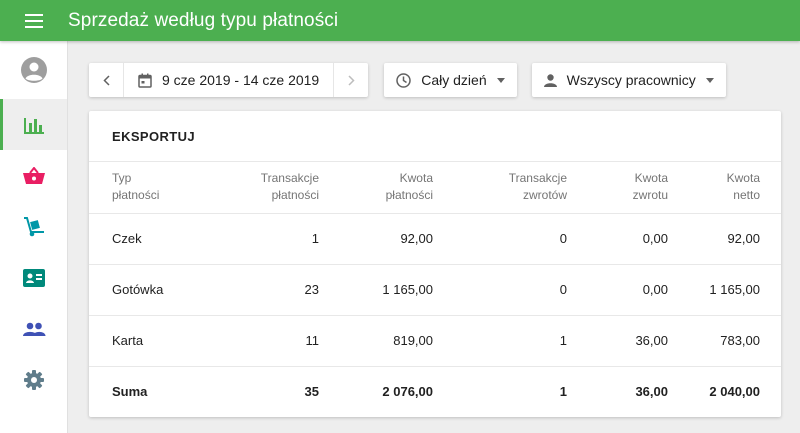 This screenshot has width=800, height=433. I want to click on sidebar-item-customers, so click(33, 277).